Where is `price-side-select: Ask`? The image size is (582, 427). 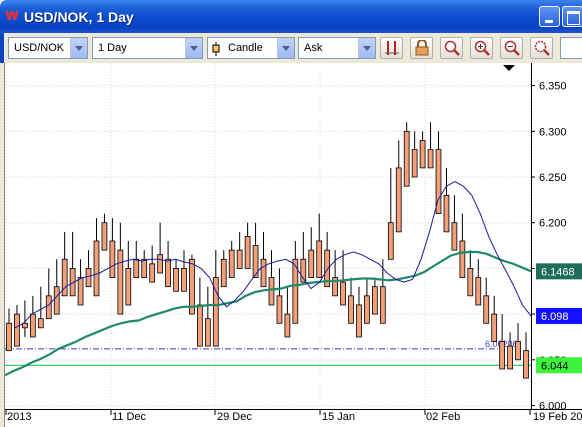
price-side-select: Ask is located at coordinates (337, 48).